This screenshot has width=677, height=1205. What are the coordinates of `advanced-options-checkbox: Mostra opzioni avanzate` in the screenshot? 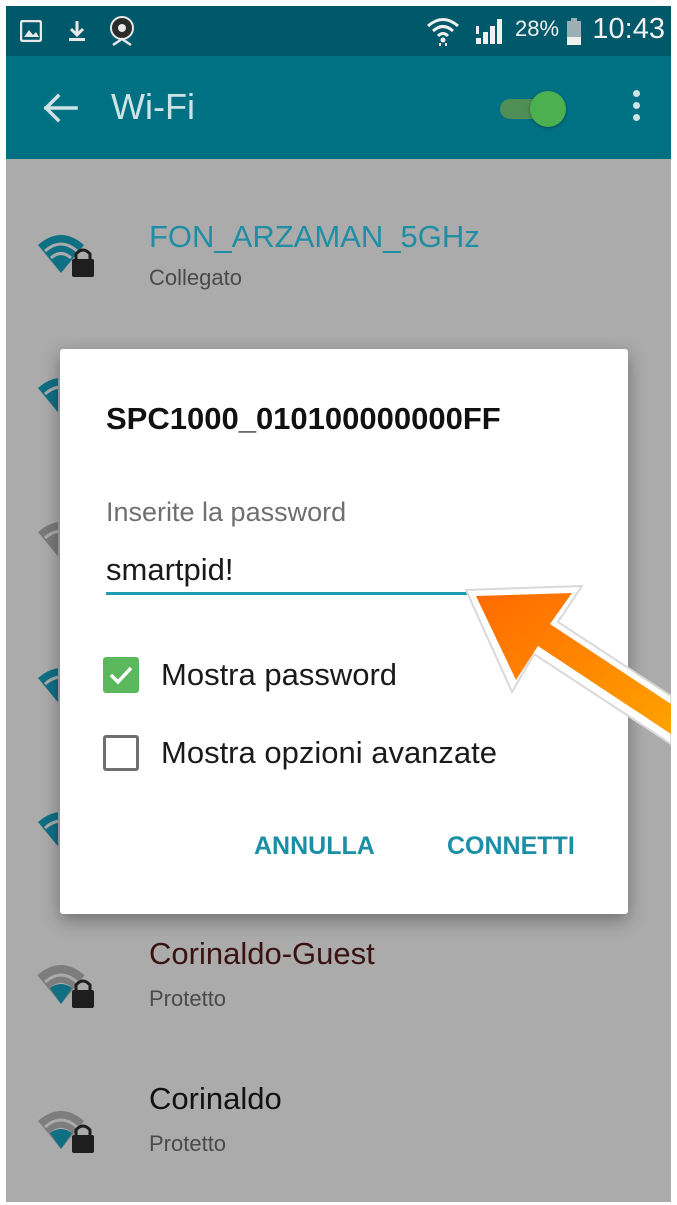 It's located at (300, 753).